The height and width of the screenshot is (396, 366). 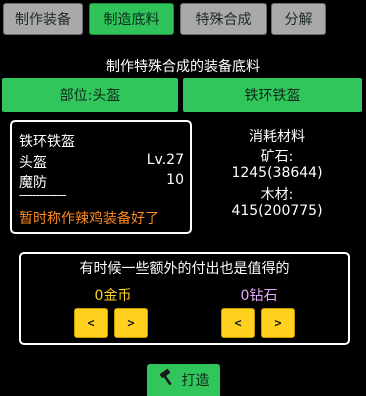 I want to click on item-note: 暂时称作辣鸡装备好了, so click(x=89, y=219).